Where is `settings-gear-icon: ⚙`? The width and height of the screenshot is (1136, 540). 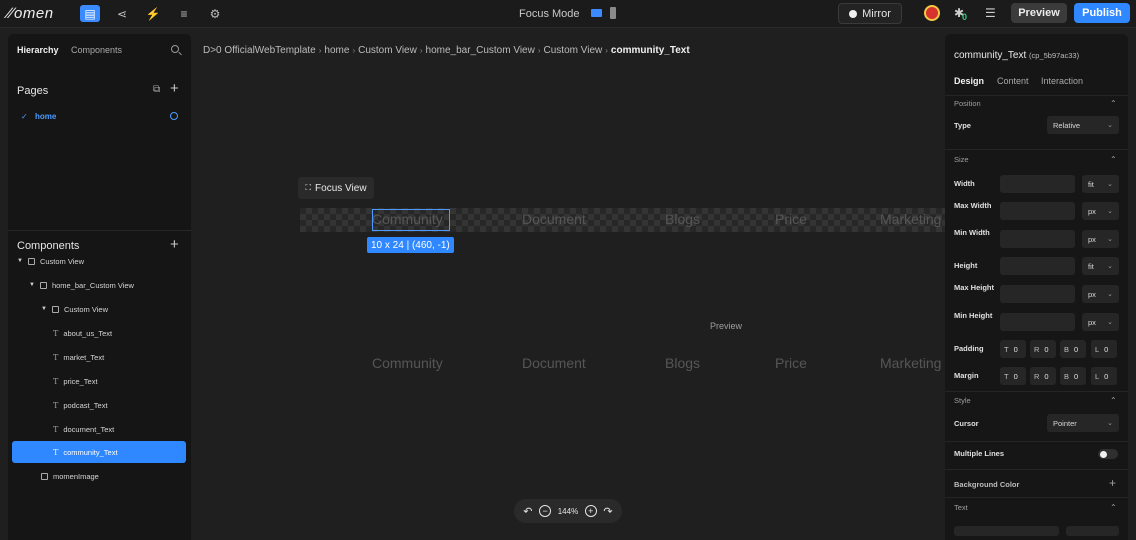
settings-gear-icon: ⚙ is located at coordinates (215, 13).